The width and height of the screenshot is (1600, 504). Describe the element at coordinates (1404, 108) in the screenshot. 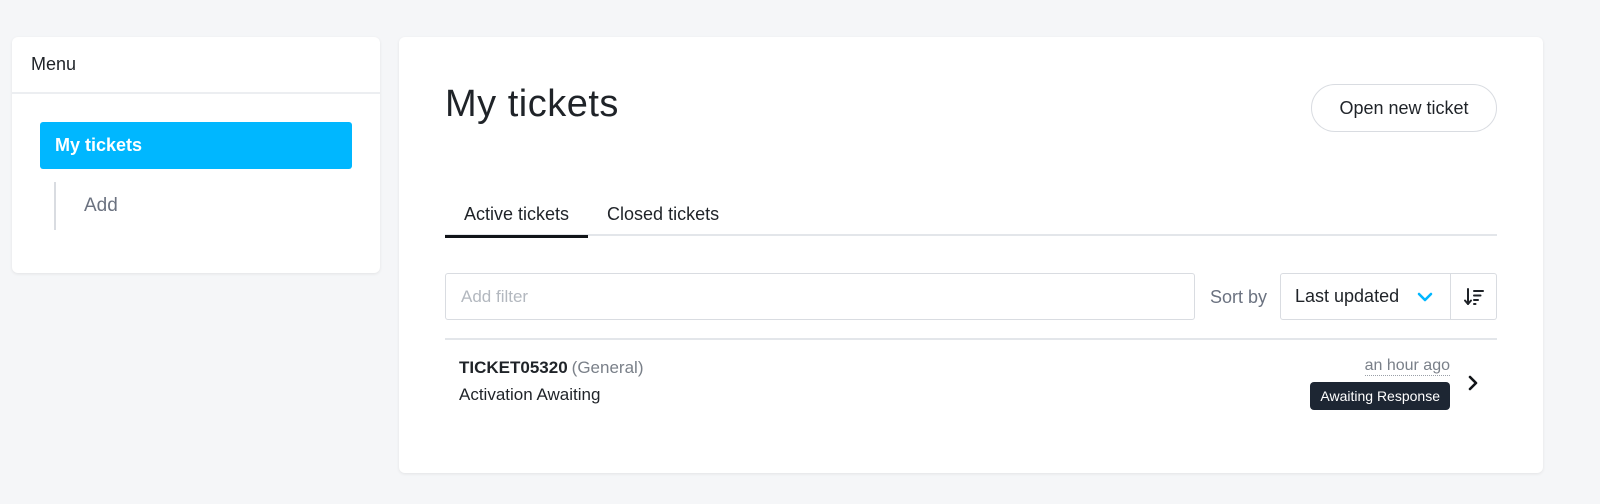

I see `open-new-ticket-button: Open new ticket` at that location.